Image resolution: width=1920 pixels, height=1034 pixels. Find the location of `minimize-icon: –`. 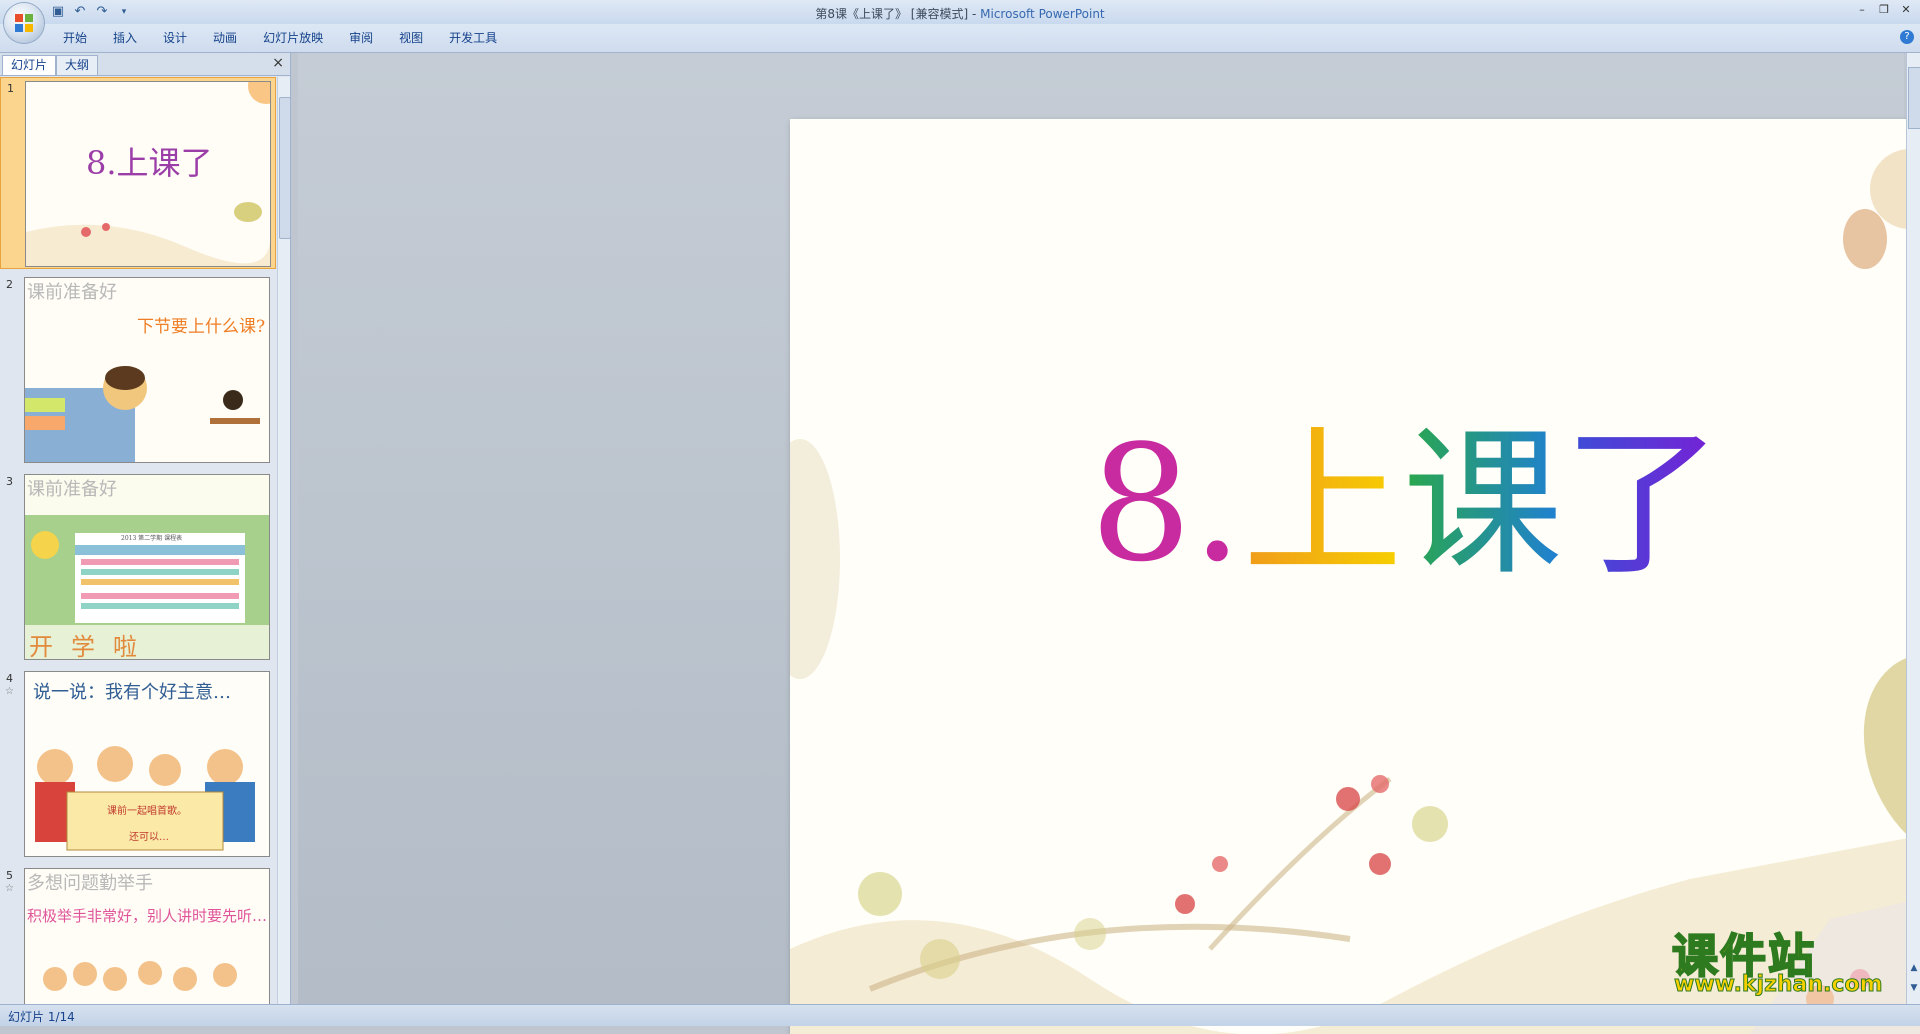

minimize-icon: – is located at coordinates (1862, 10).